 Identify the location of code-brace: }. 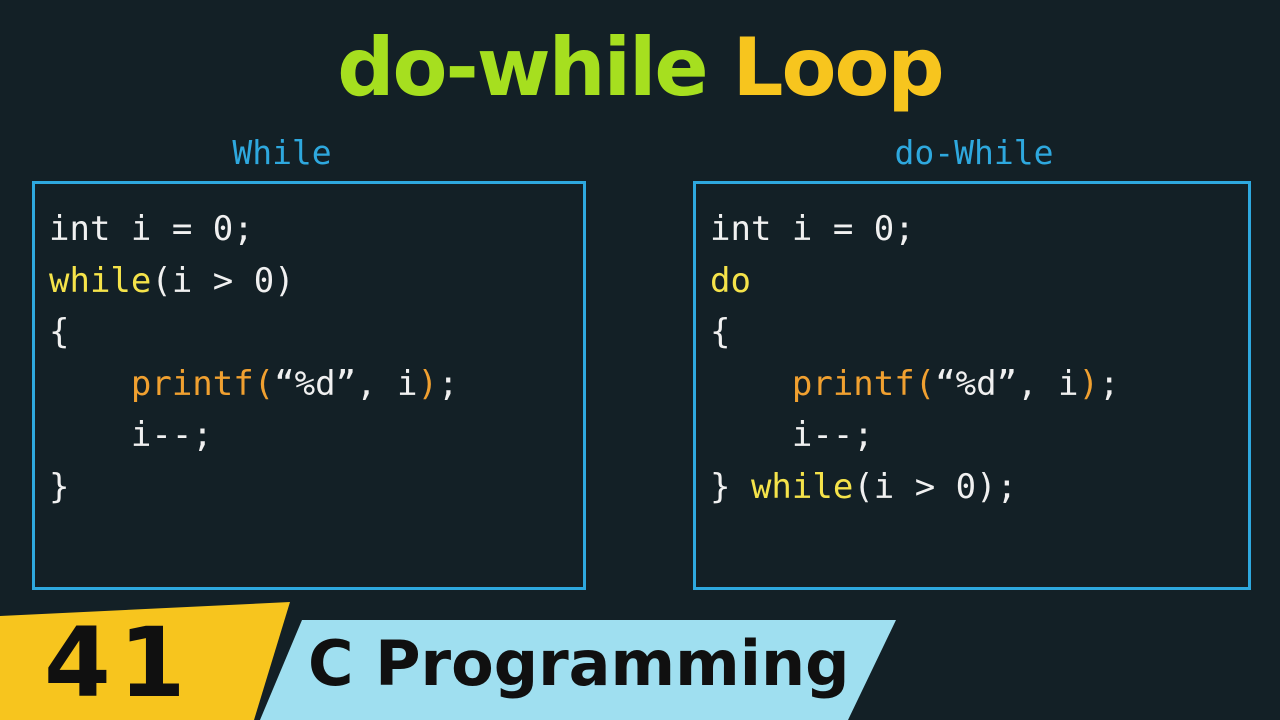
(730, 486).